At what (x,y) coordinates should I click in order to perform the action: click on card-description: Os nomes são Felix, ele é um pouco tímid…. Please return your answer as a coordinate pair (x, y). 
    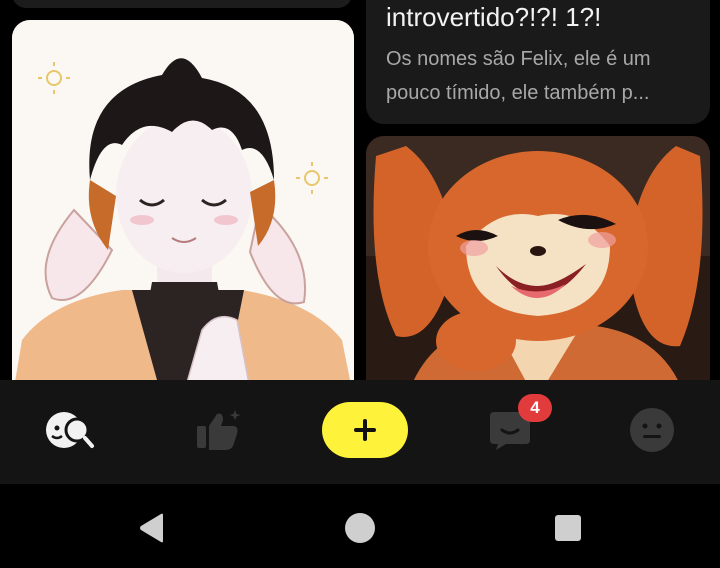
    Looking at the image, I should click on (518, 76).